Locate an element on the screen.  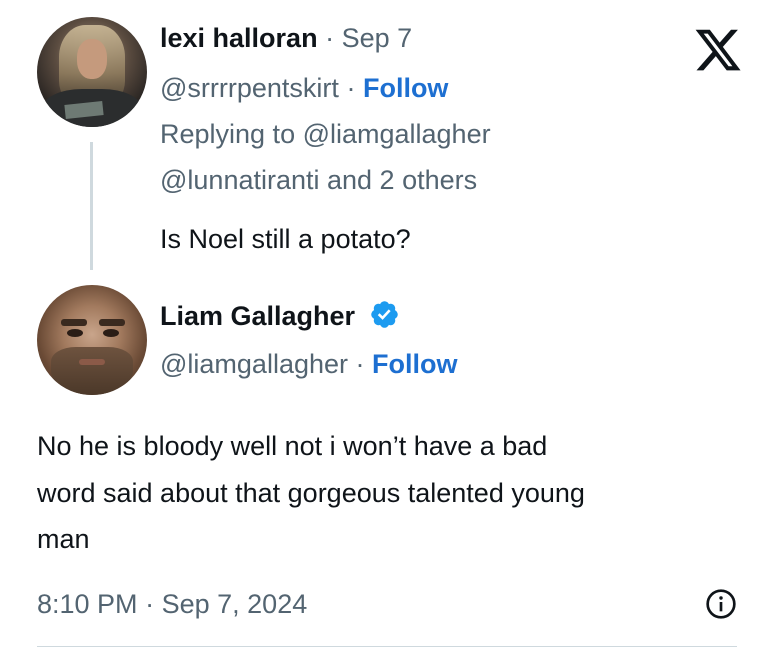
reply-author-name: lexi halloran is located at coordinates (239, 38).